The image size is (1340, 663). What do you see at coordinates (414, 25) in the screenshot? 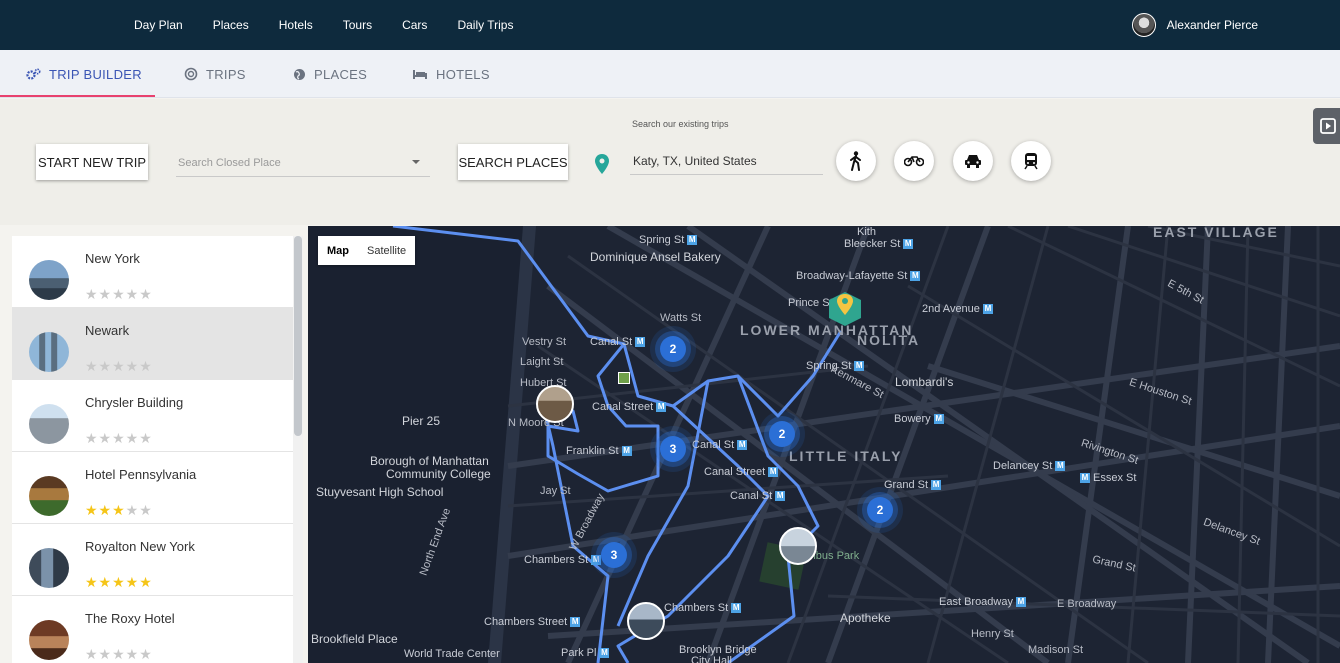
I see `nav-cars: Cars` at bounding box center [414, 25].